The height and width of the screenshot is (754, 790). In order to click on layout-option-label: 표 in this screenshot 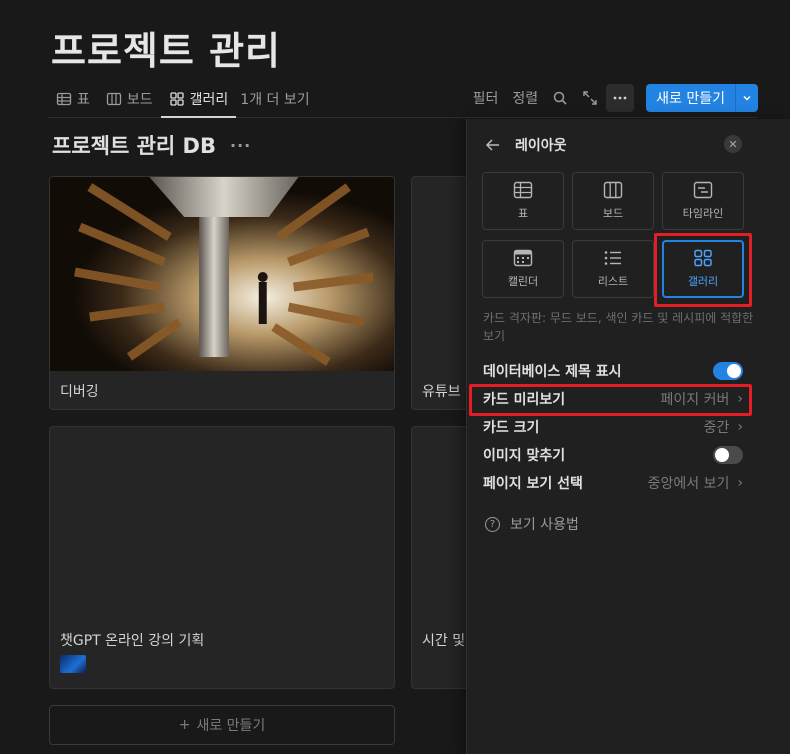, I will do `click(523, 213)`.